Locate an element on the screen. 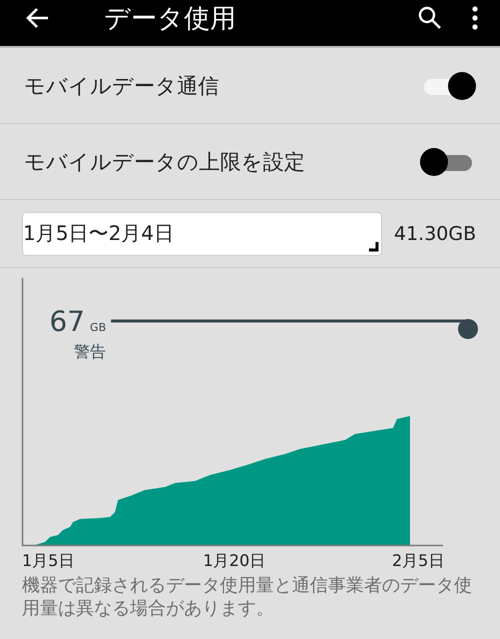 The height and width of the screenshot is (639, 500). date-range-dropdown: 1月5日〜2月4日 is located at coordinates (202, 234).